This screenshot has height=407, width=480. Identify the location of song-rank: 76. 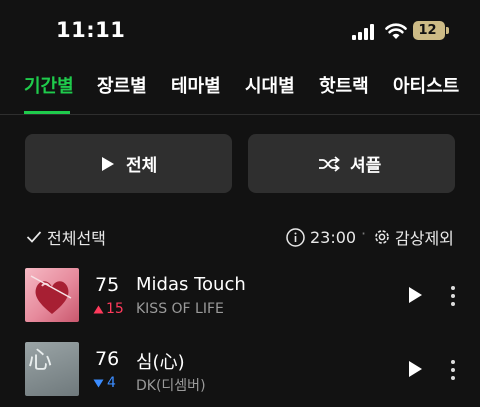
(107, 359).